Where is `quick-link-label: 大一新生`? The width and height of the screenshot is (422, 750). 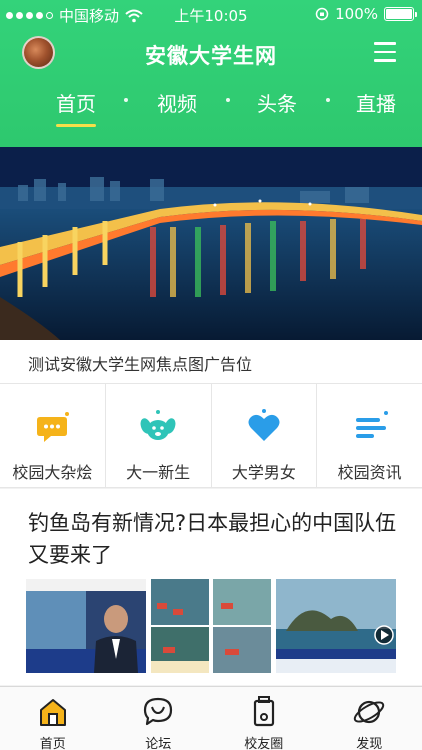
quick-link-label: 大一新生 is located at coordinates (158, 472).